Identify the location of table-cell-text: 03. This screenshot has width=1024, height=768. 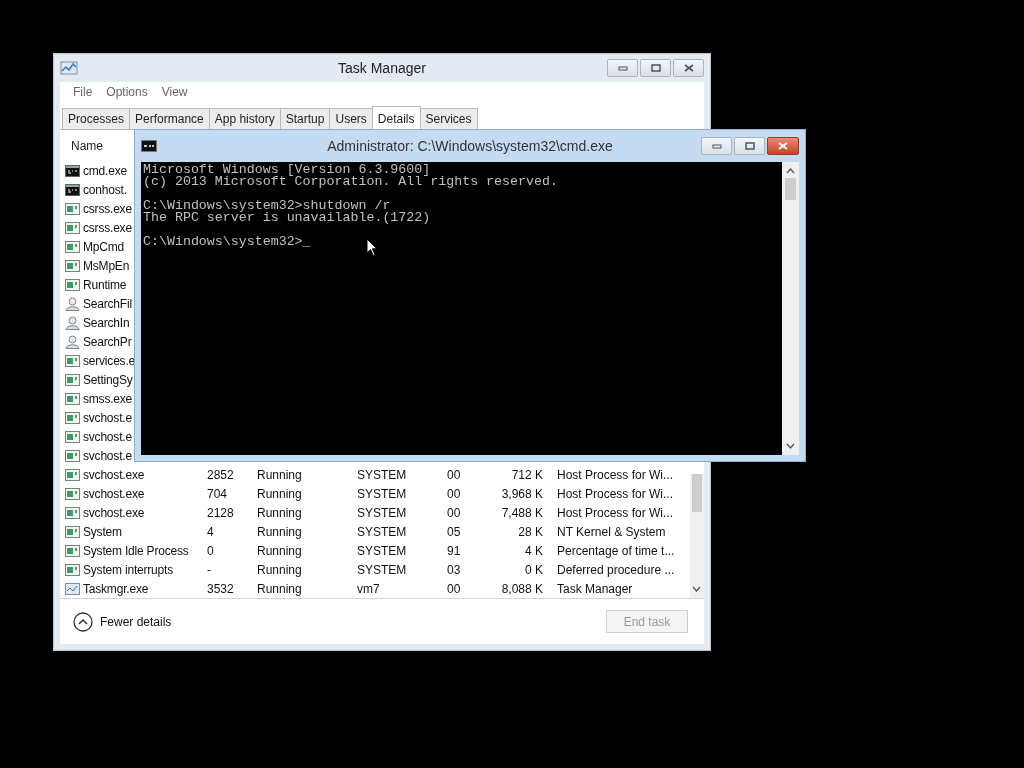
(454, 569).